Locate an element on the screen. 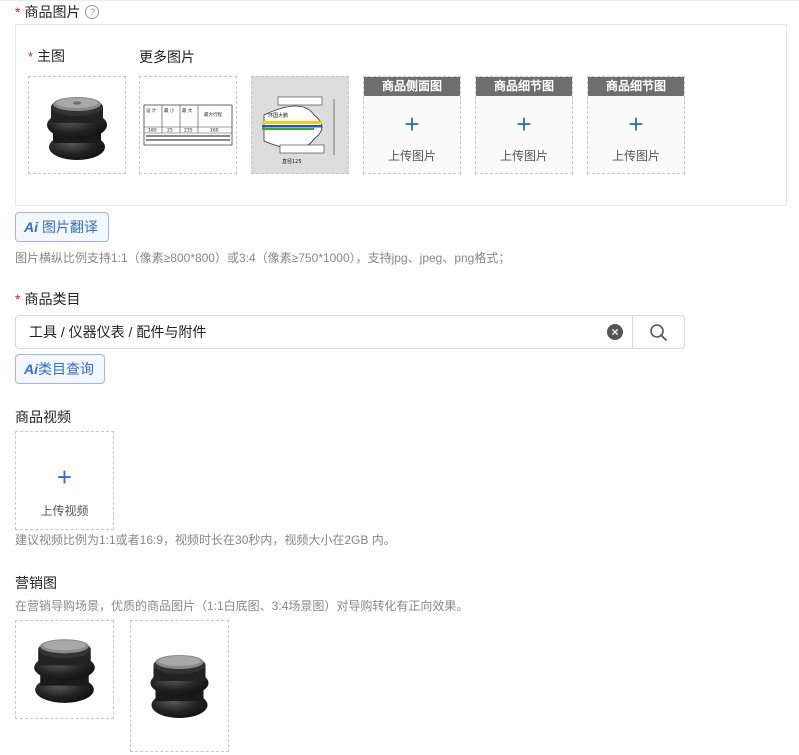 Image resolution: width=799 pixels, height=755 pixels. video-hint: 建议视频比例为1:1或者16:9，视频时长在30秒内，视频大小在2GB 内。 is located at coordinates (205, 540).